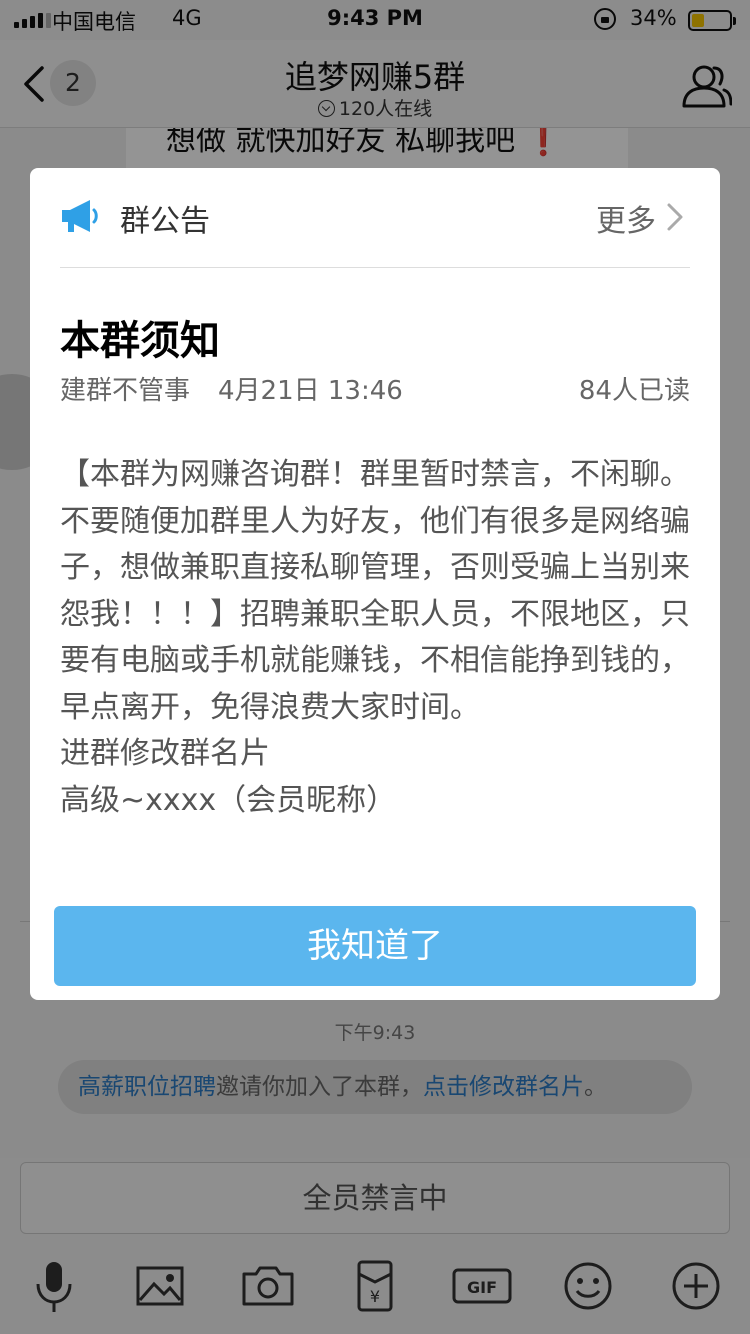  I want to click on more-link: 更多, so click(626, 218).